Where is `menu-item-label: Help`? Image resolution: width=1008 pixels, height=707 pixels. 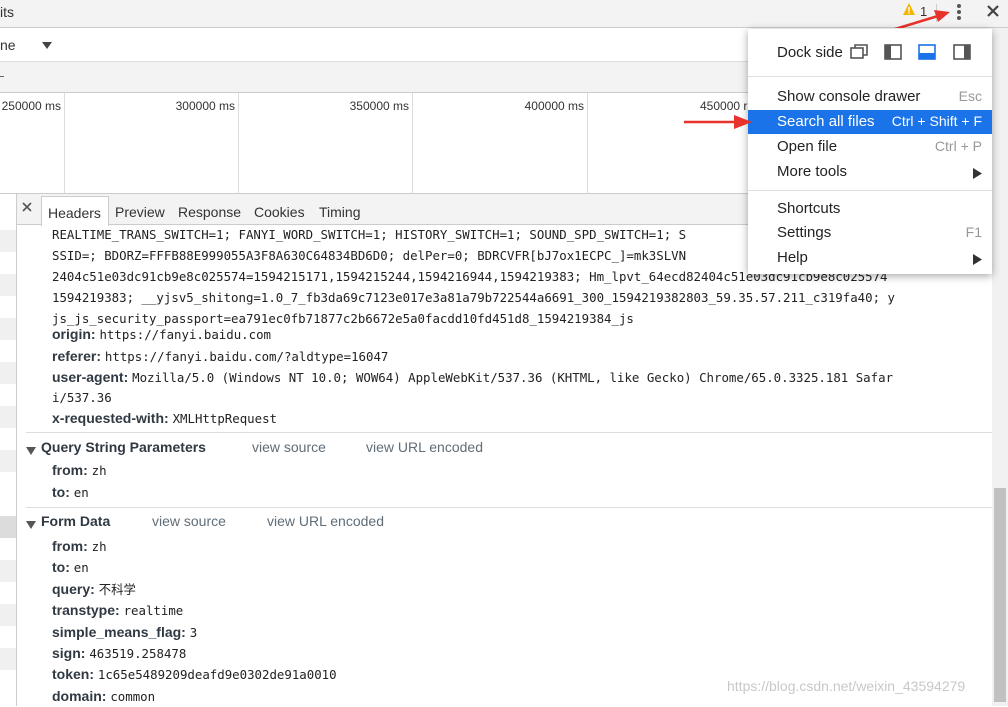
menu-item-label: Help is located at coordinates (792, 257).